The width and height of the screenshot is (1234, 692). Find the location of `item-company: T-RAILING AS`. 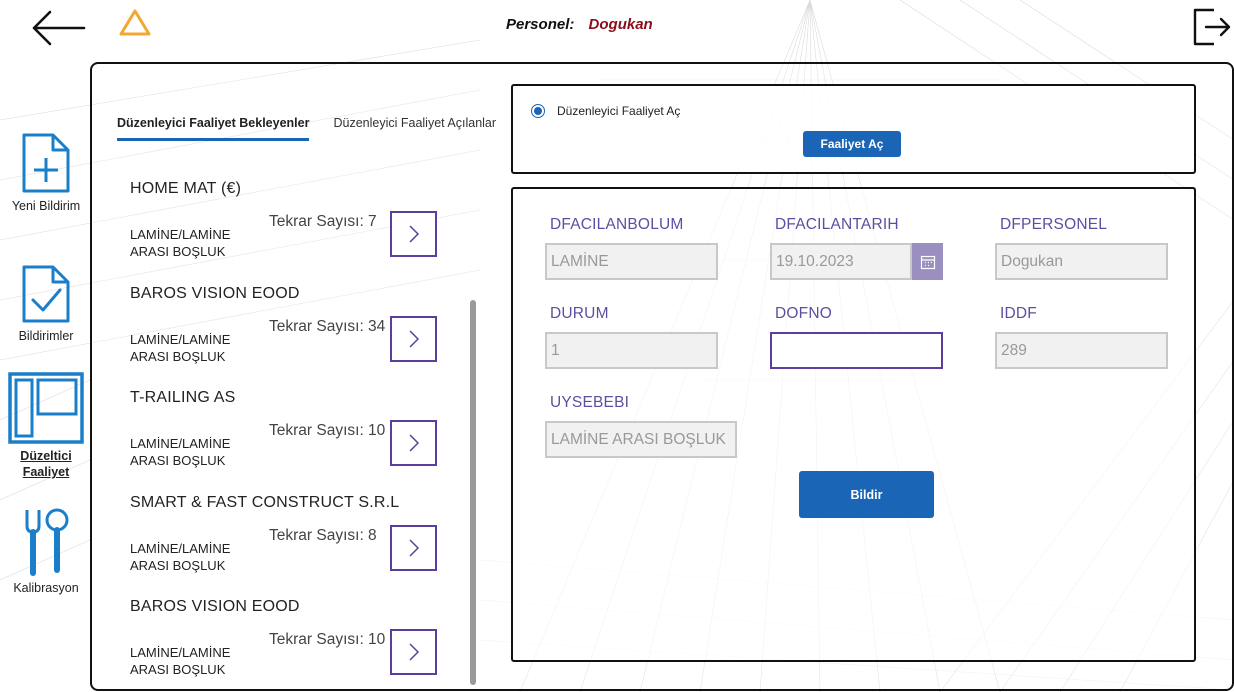

item-company: T-RAILING AS is located at coordinates (183, 397).